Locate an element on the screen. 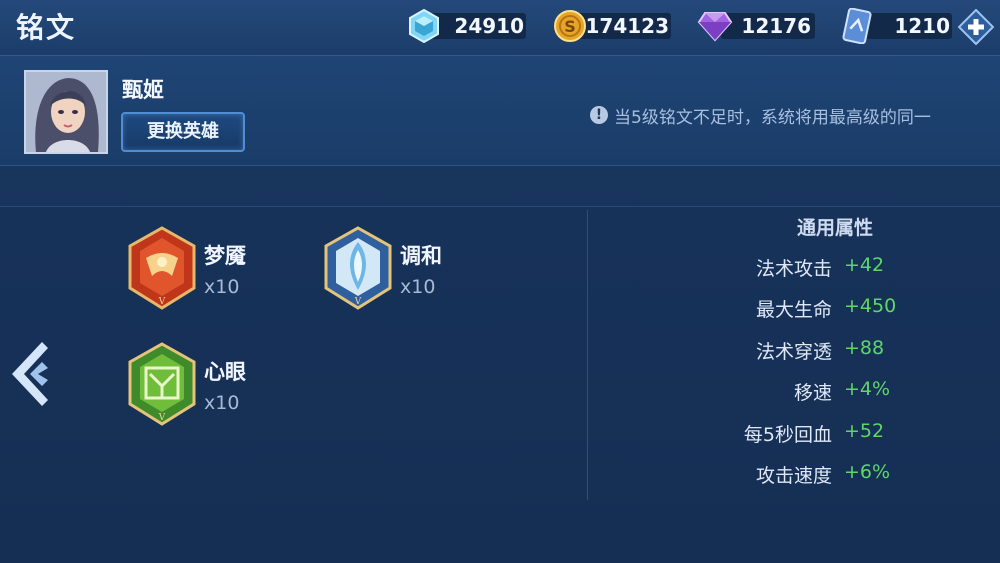 This screenshot has width=1000, height=563. mind-eye-rune-icon: V is located at coordinates (162, 384).